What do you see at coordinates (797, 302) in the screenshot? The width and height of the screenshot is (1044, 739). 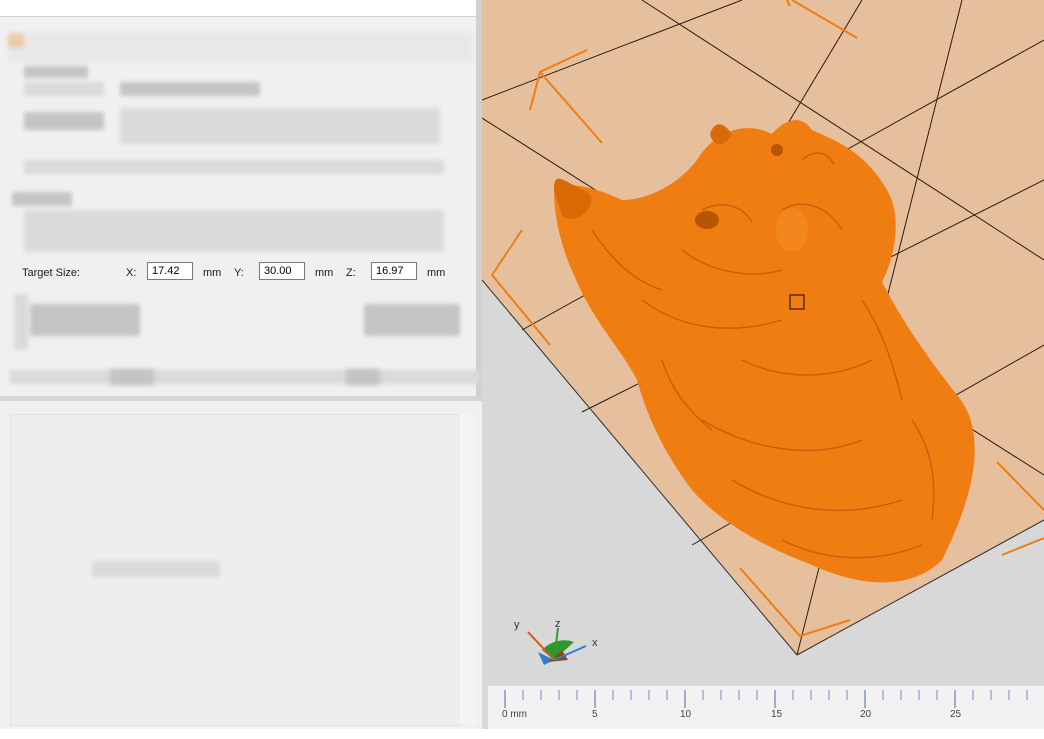 I see `selection-handle` at bounding box center [797, 302].